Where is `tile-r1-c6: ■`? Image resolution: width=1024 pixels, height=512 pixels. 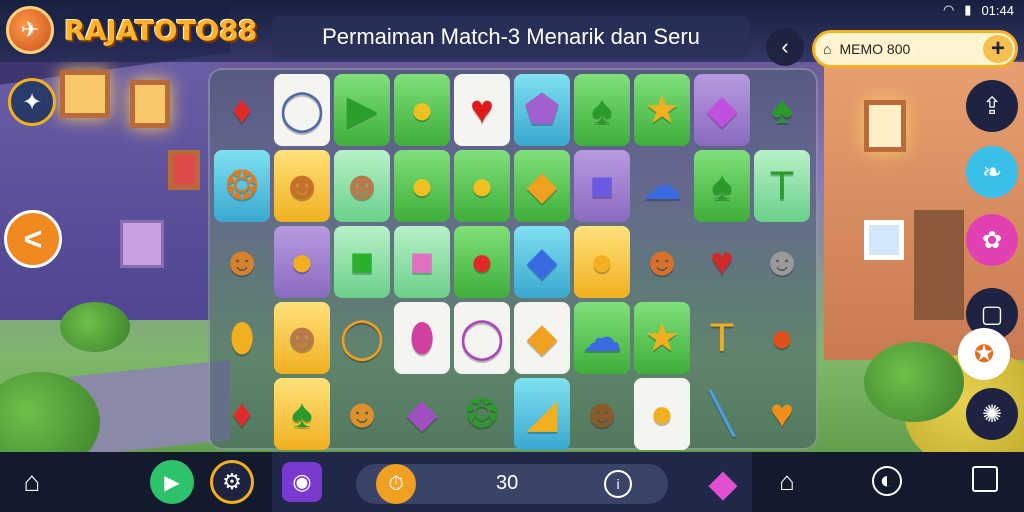 tile-r1-c6: ■ is located at coordinates (602, 186).